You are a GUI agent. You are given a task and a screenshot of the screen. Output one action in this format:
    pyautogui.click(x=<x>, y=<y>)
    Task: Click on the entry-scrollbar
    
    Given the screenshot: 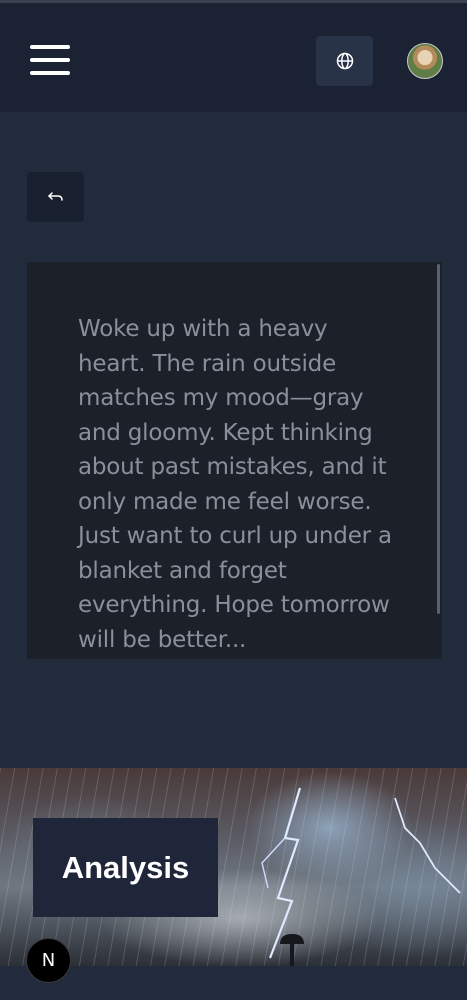 What is the action you would take?
    pyautogui.click(x=438, y=439)
    